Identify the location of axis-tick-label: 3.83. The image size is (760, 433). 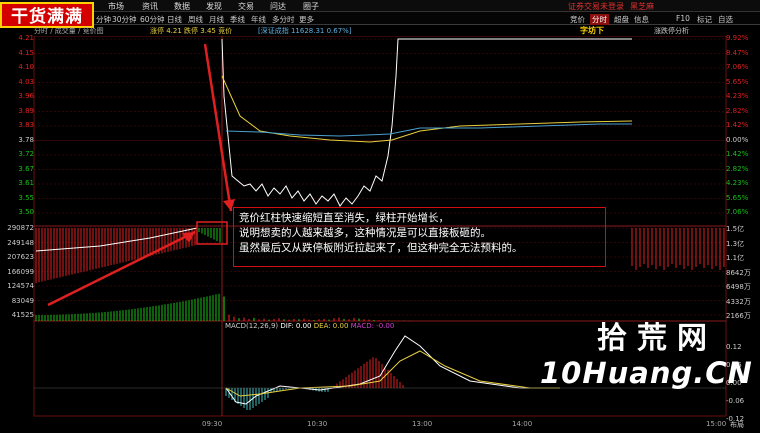
(26, 125).